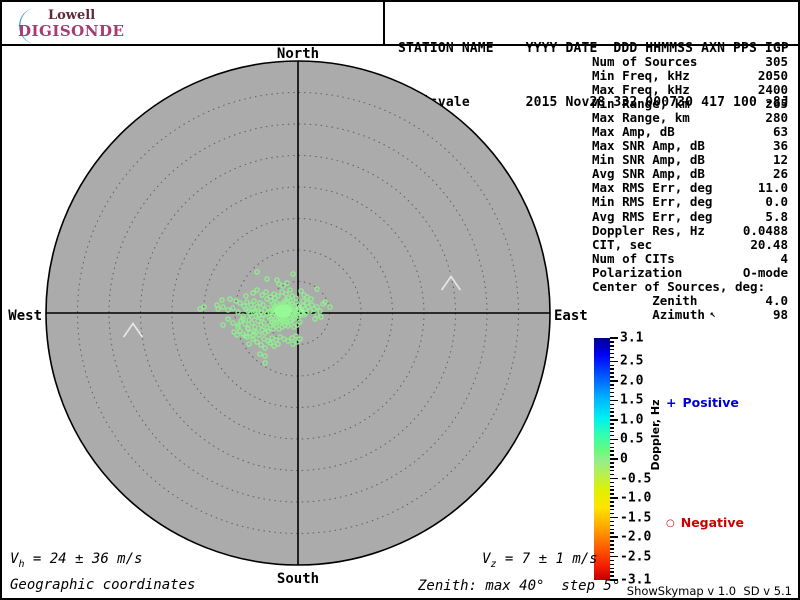  I want to click on stat-value: 4, so click(784, 258).